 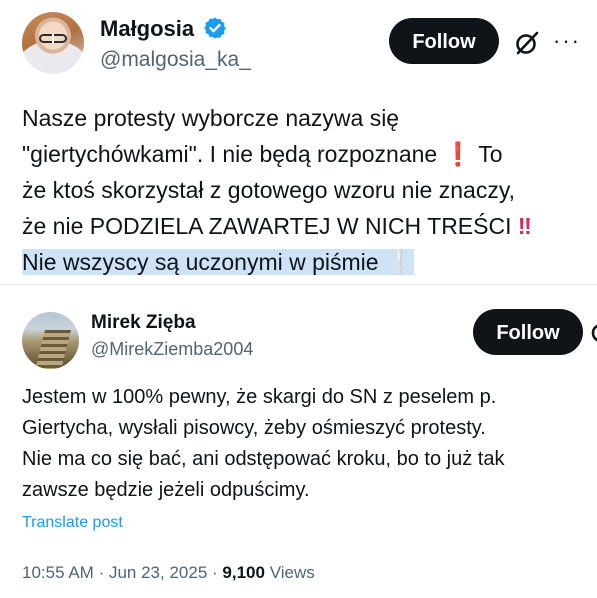 I want to click on post-date: Jun 23, 2025, so click(x=158, y=572).